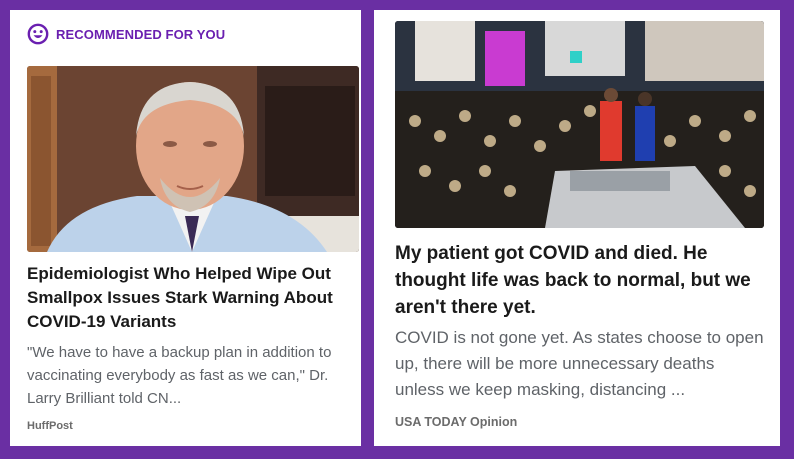 The width and height of the screenshot is (794, 459). What do you see at coordinates (141, 34) in the screenshot?
I see `recommended-label: RECOMMENDED FOR YOU` at bounding box center [141, 34].